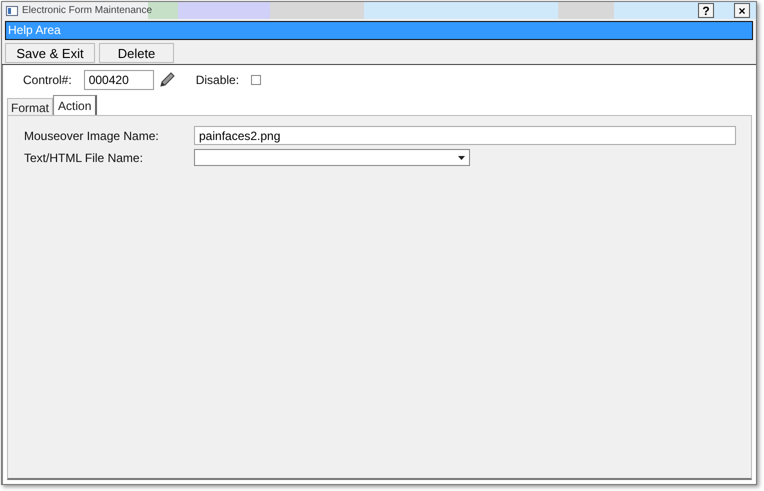  Describe the element at coordinates (12, 11) in the screenshot. I see `window-icon` at that location.